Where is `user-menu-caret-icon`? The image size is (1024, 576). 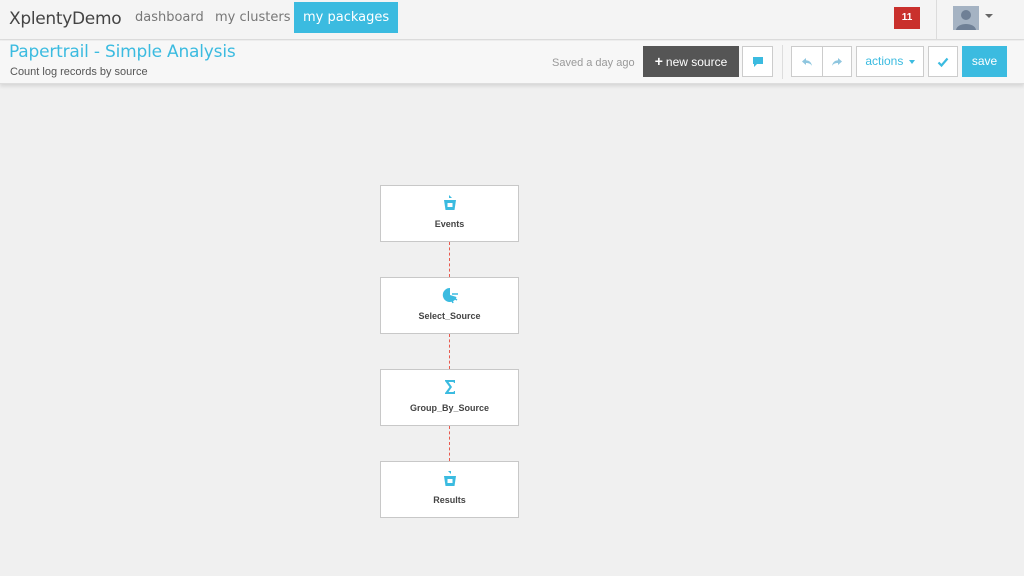 user-menu-caret-icon is located at coordinates (989, 16).